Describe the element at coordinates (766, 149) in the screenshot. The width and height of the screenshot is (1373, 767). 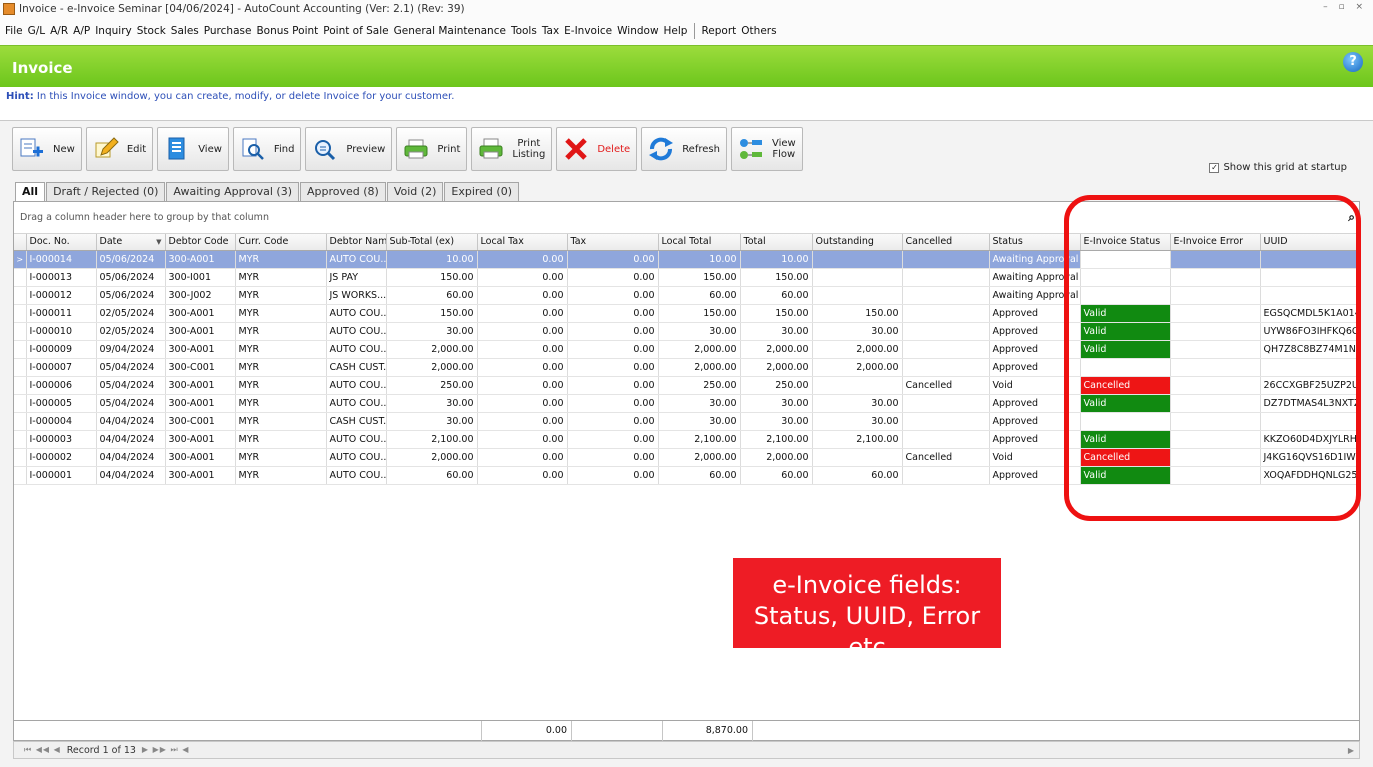
I see `view-flow-button: View Flow` at that location.